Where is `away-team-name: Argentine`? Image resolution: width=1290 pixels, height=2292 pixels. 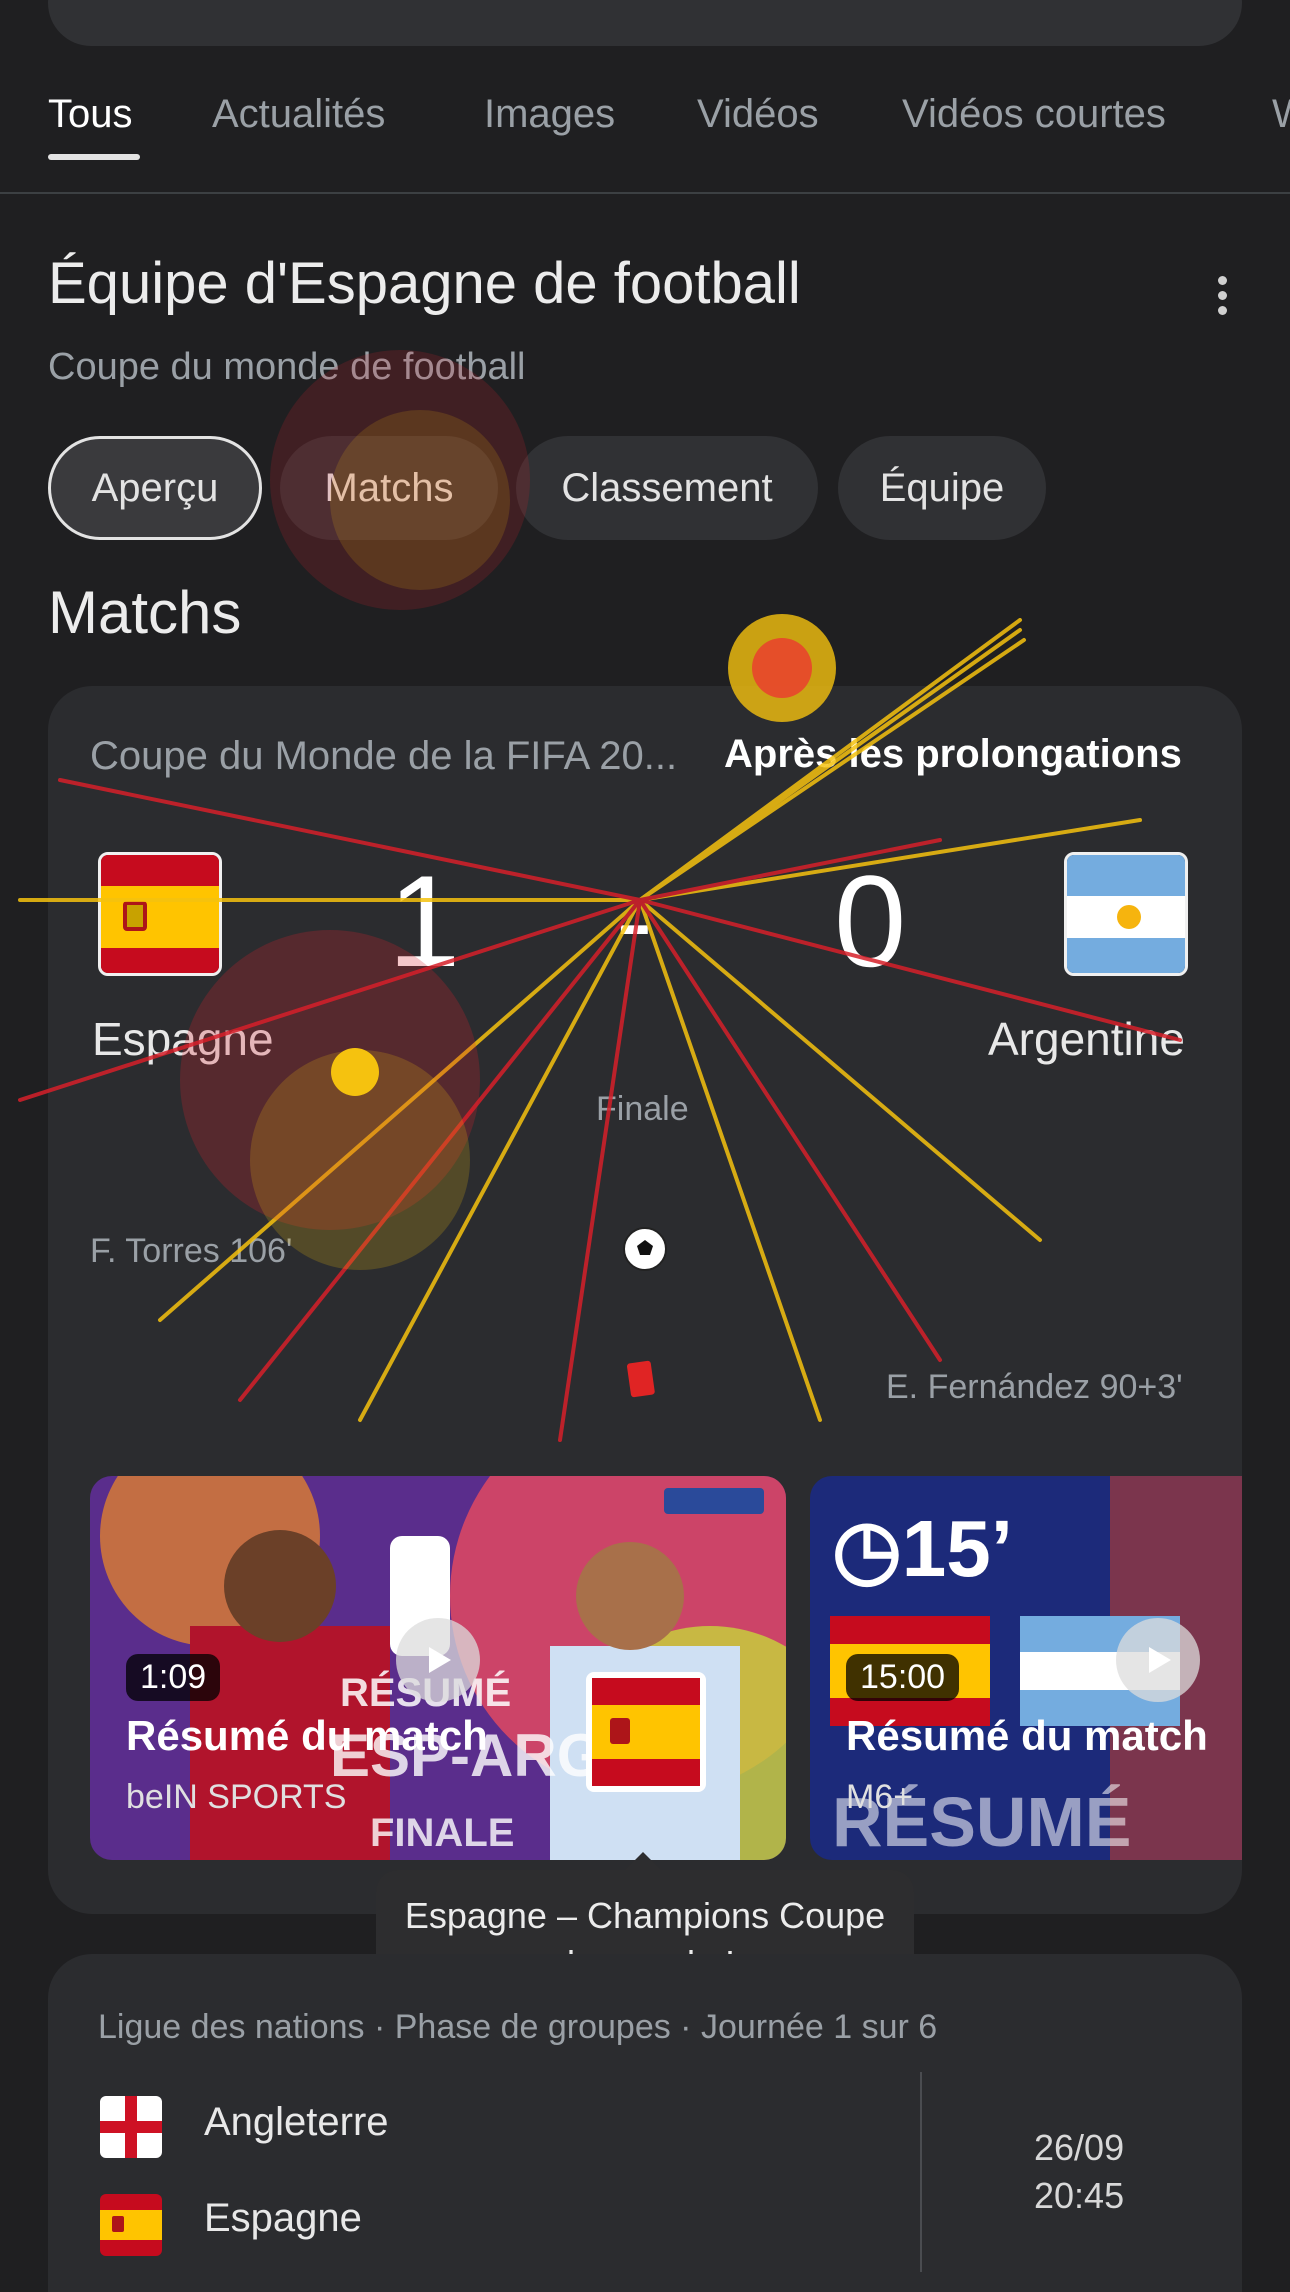 away-team-name: Argentine is located at coordinates (1086, 1039).